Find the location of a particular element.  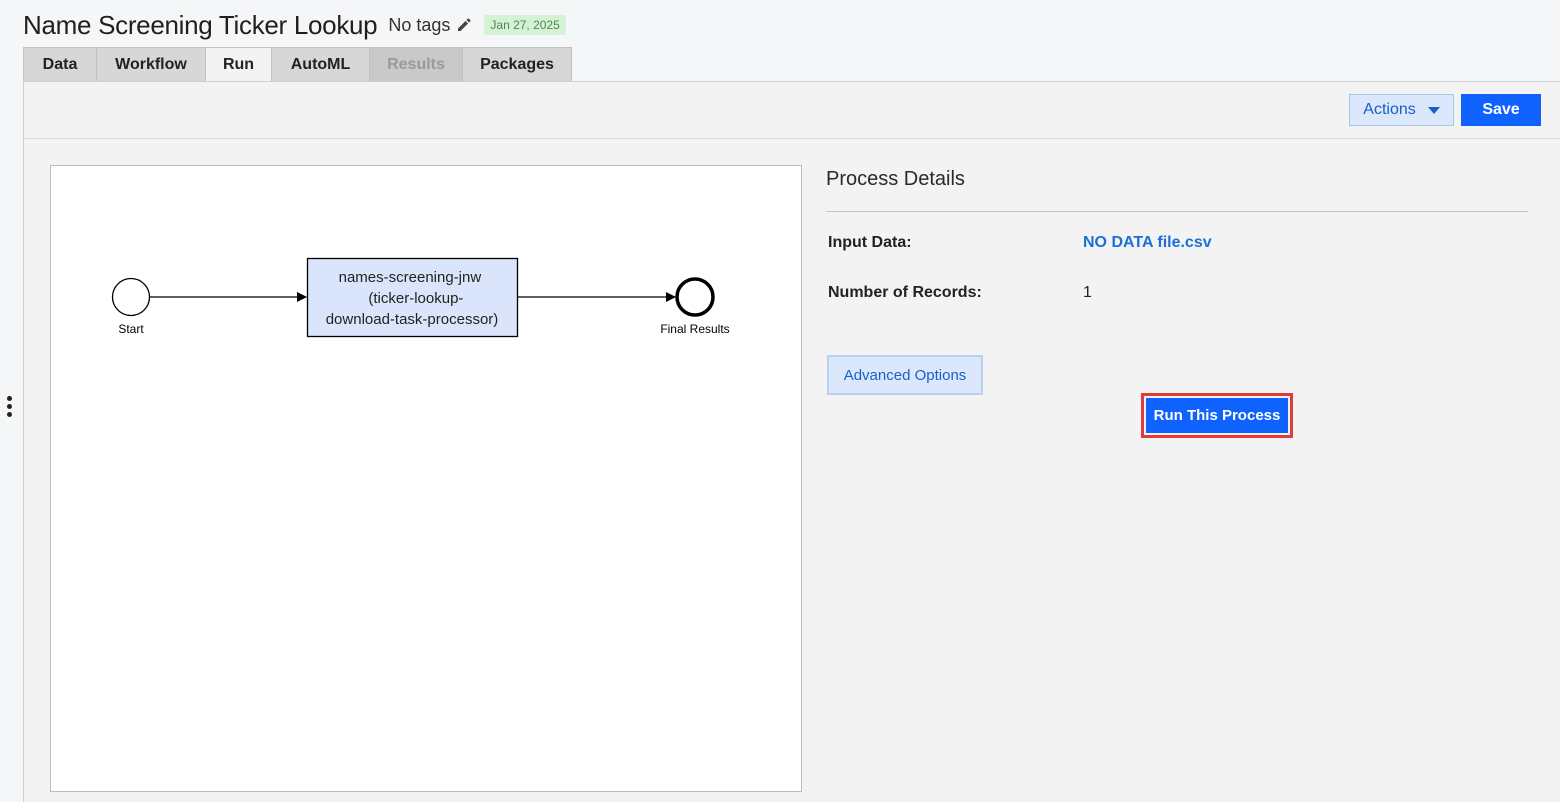

toolbar: Actions Save is located at coordinates (792, 110).